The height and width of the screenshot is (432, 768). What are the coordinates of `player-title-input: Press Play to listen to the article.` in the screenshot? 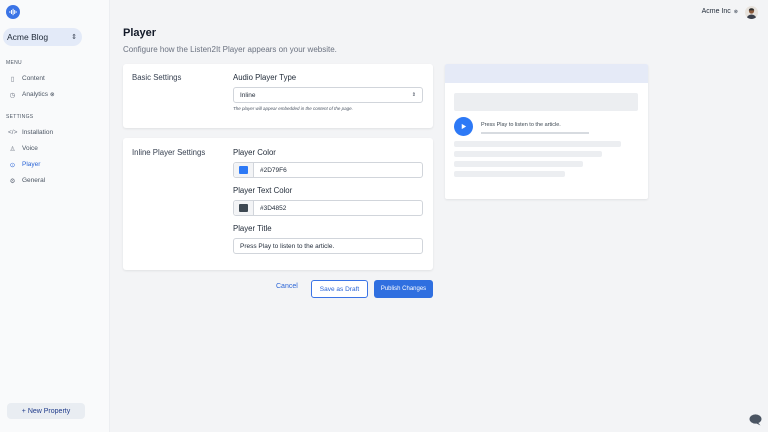 It's located at (328, 246).